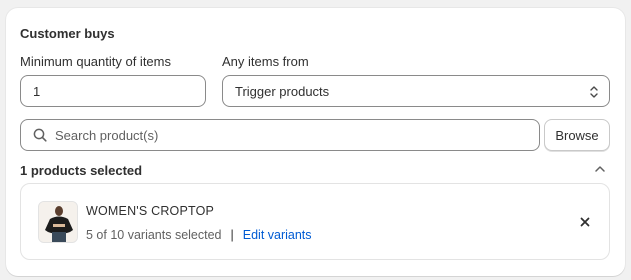 The height and width of the screenshot is (280, 631). What do you see at coordinates (282, 91) in the screenshot?
I see `items-from-selected-value: Trigger products` at bounding box center [282, 91].